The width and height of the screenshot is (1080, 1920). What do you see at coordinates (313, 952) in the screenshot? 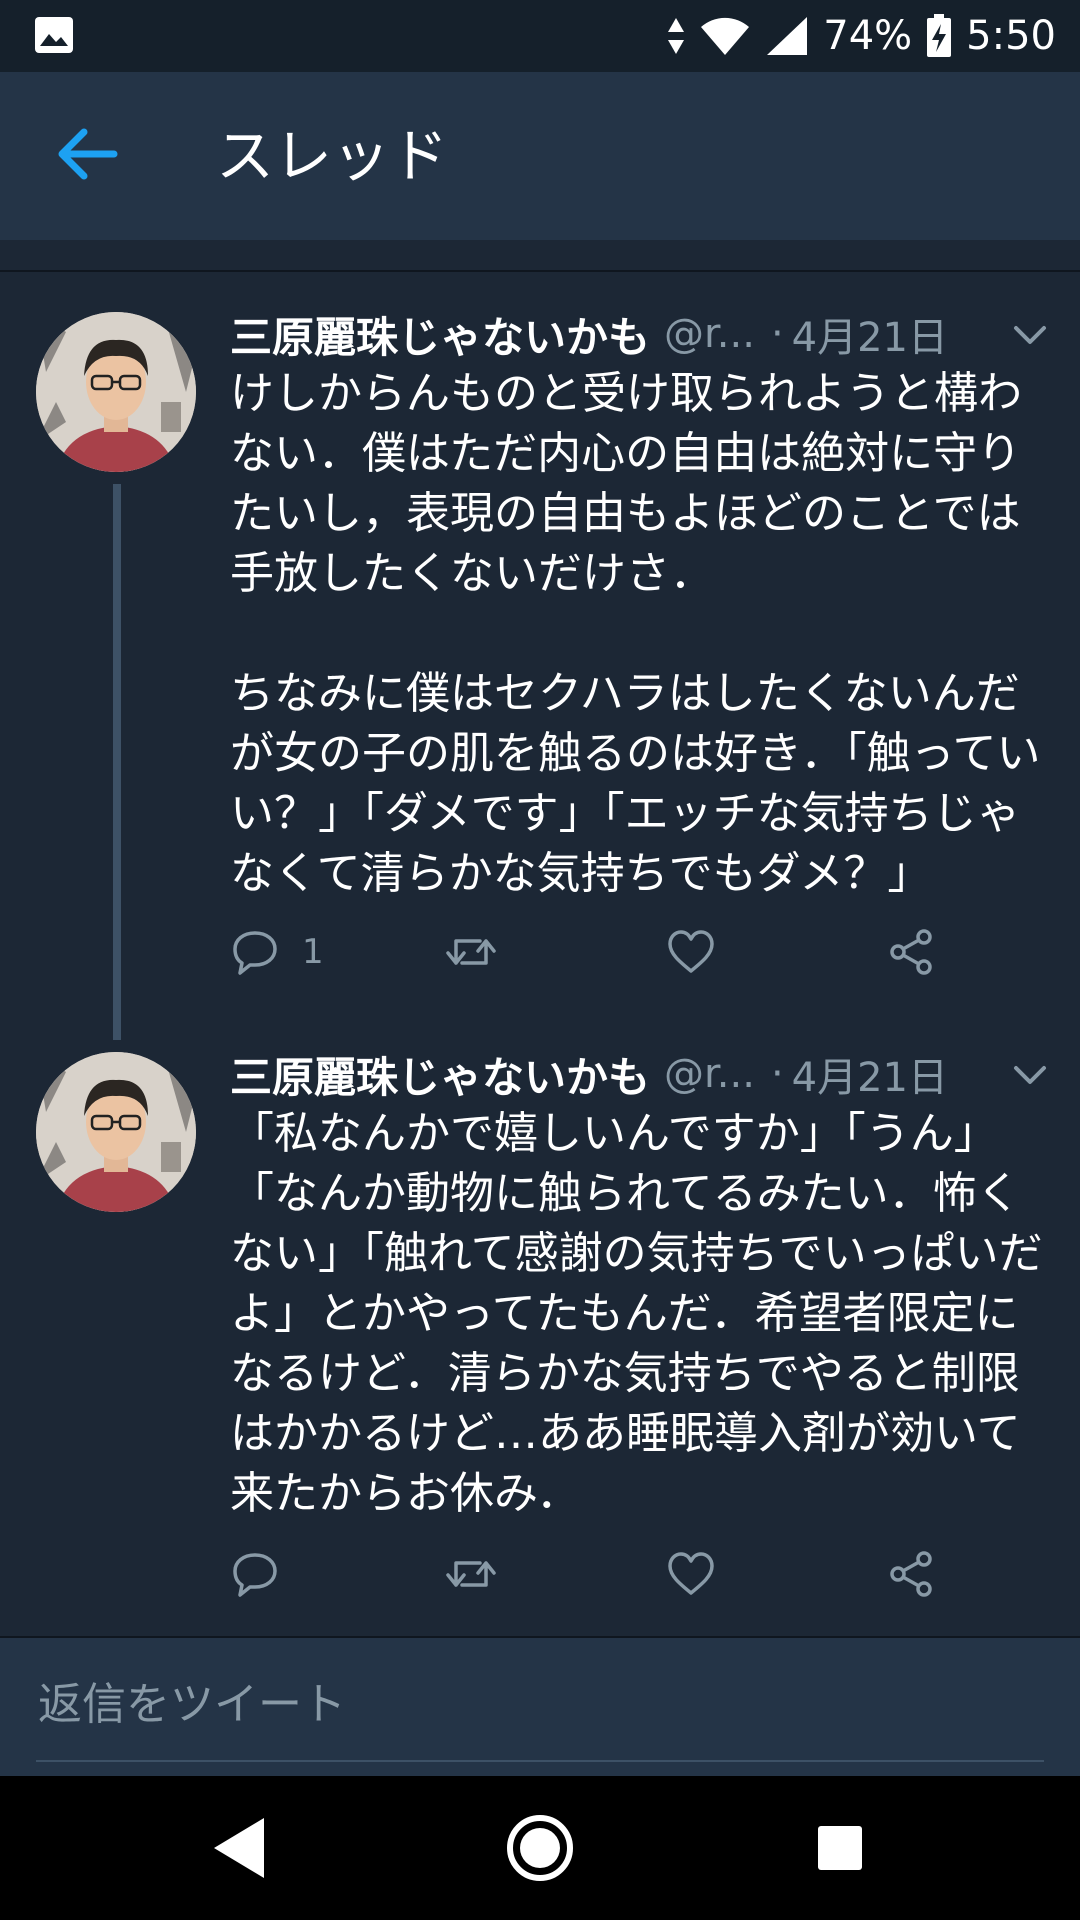
I see `reply-count: 1` at bounding box center [313, 952].